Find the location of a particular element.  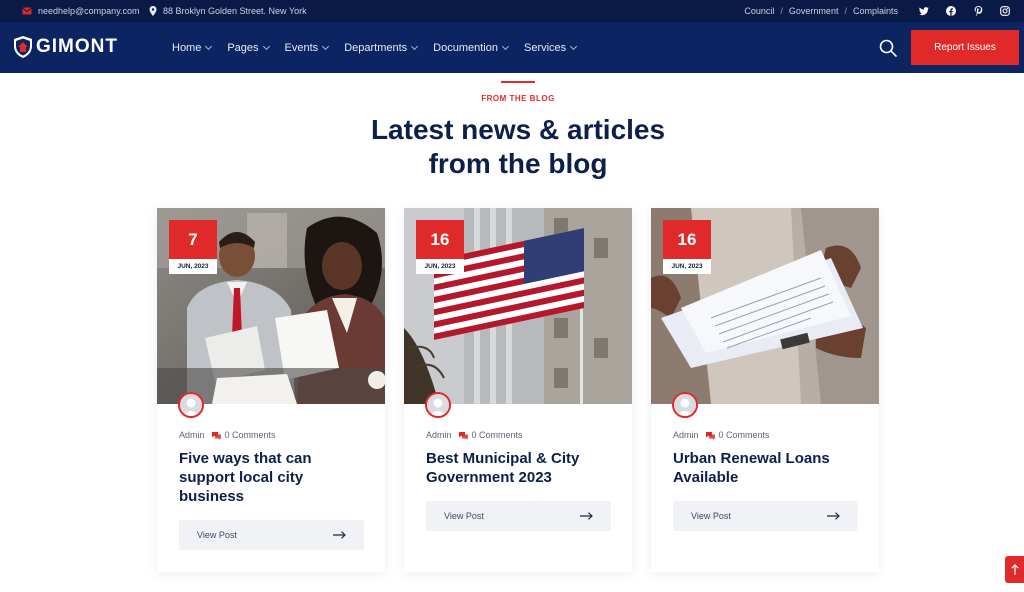

arrow-up-icon is located at coordinates (1014, 569).